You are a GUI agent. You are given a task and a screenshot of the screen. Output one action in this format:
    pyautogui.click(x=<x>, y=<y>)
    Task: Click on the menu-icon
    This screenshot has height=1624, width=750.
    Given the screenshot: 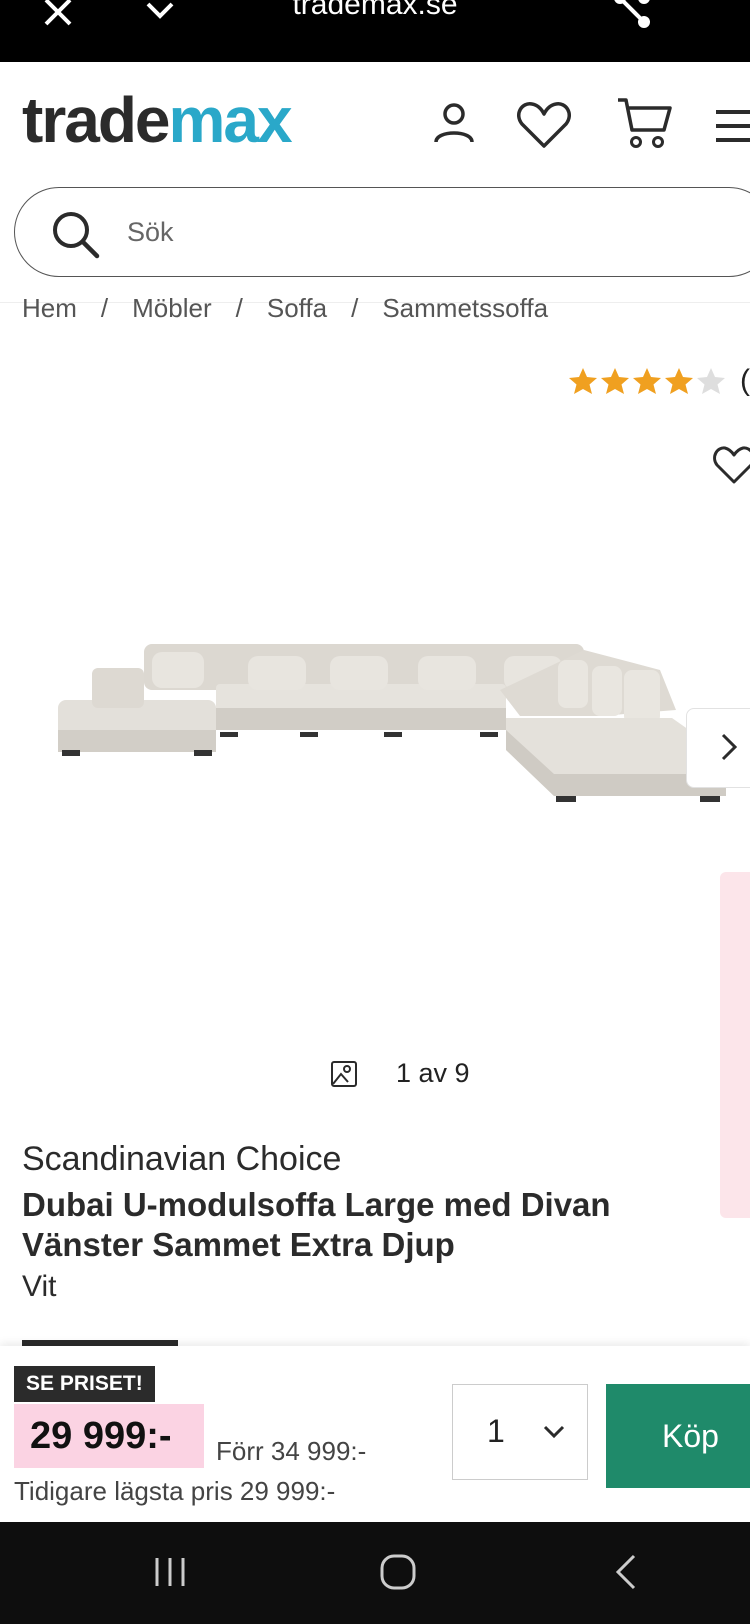 What is the action you would take?
    pyautogui.click(x=732, y=126)
    